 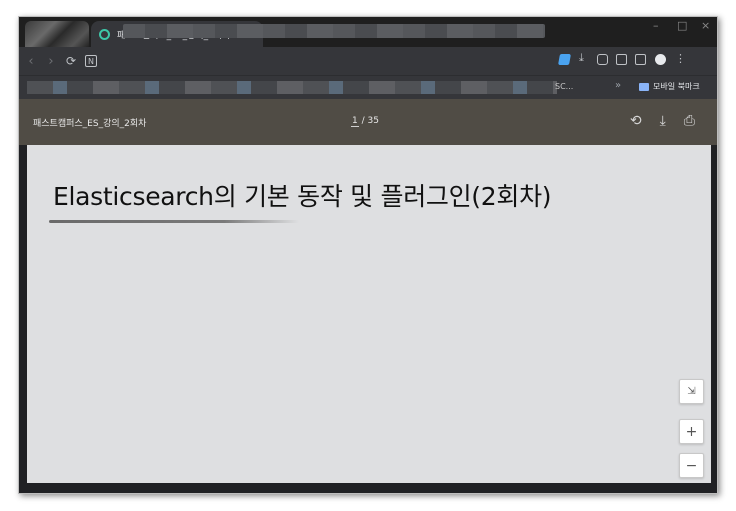 What do you see at coordinates (368, 61) in the screenshot?
I see `browser-toolbar: ‹ › ⟳ N` at bounding box center [368, 61].